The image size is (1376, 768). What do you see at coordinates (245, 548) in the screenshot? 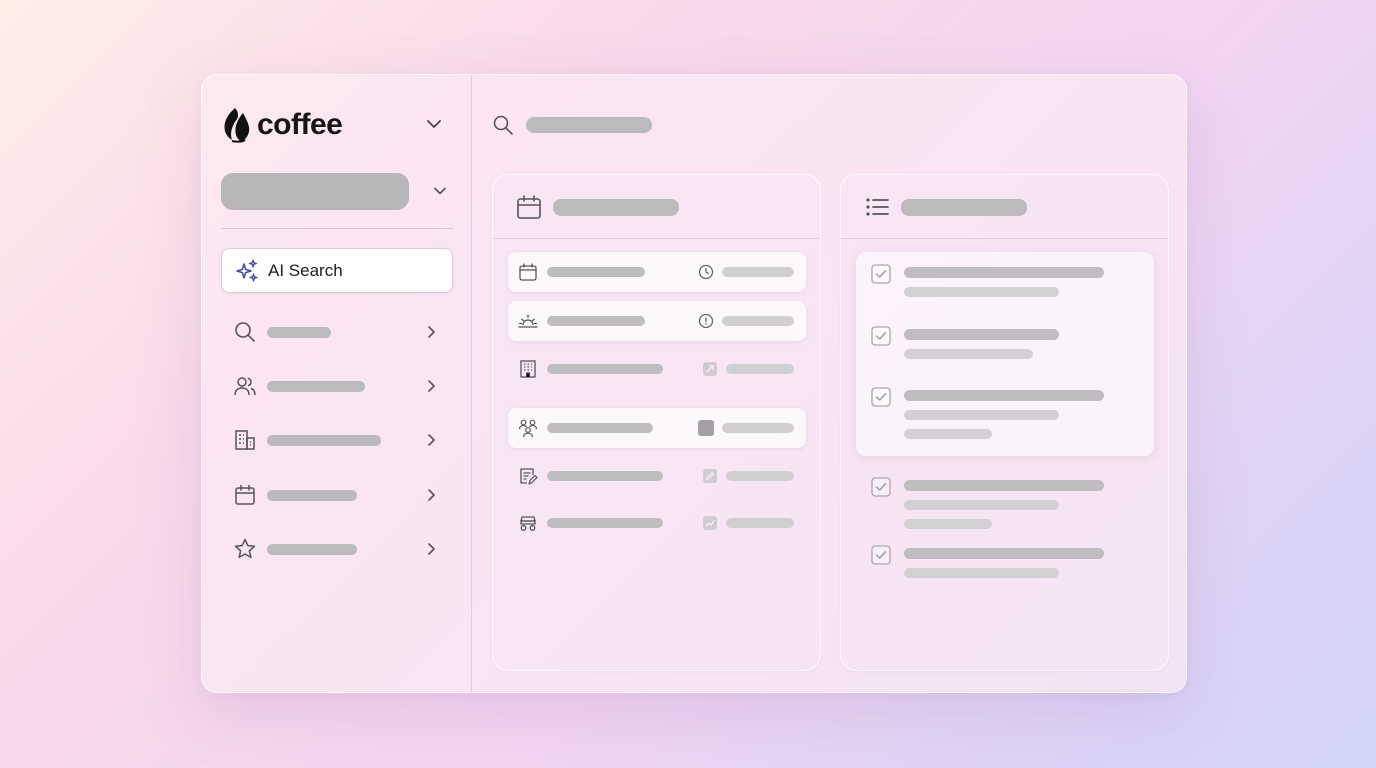
I see `star-icon` at bounding box center [245, 548].